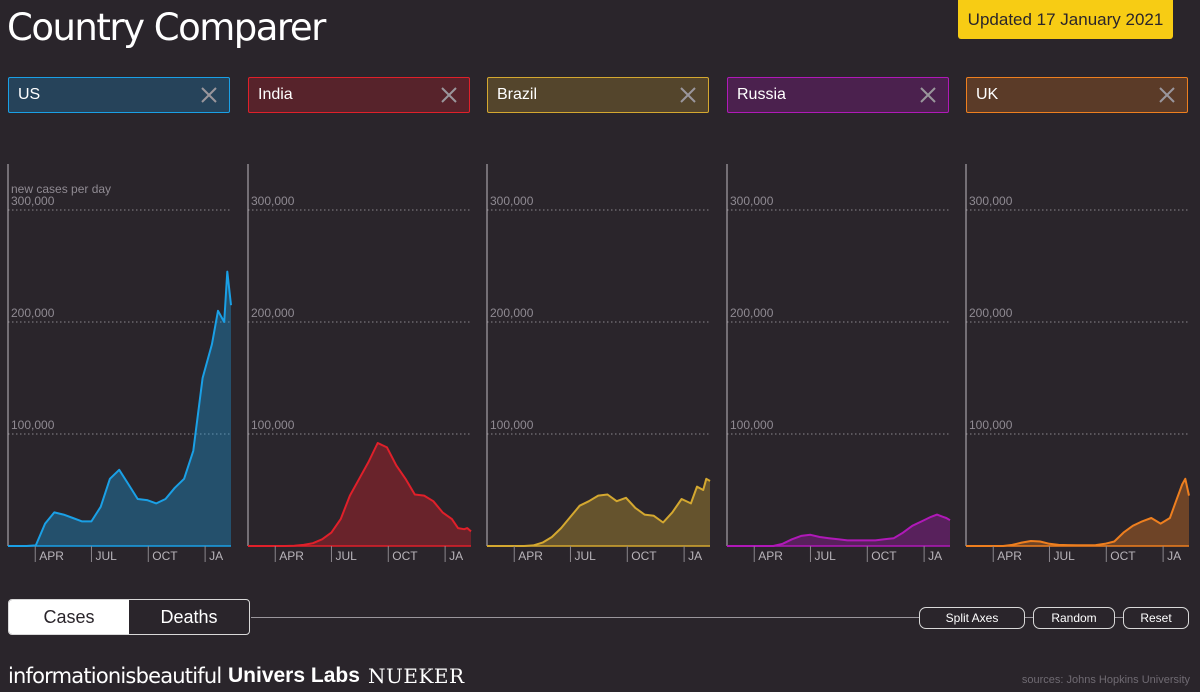 This screenshot has height=692, width=1200. What do you see at coordinates (761, 94) in the screenshot?
I see `country-chip-label: Russia` at bounding box center [761, 94].